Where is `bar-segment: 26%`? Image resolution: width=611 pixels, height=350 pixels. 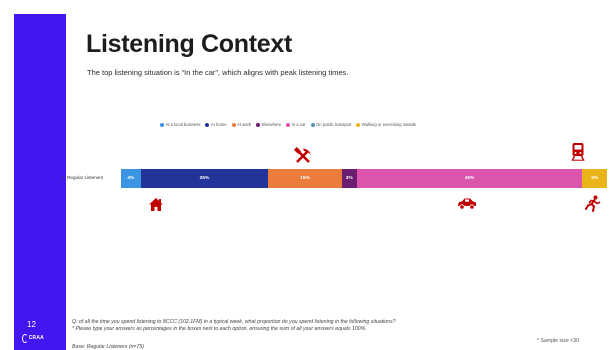
bar-segment: 26% is located at coordinates (204, 178).